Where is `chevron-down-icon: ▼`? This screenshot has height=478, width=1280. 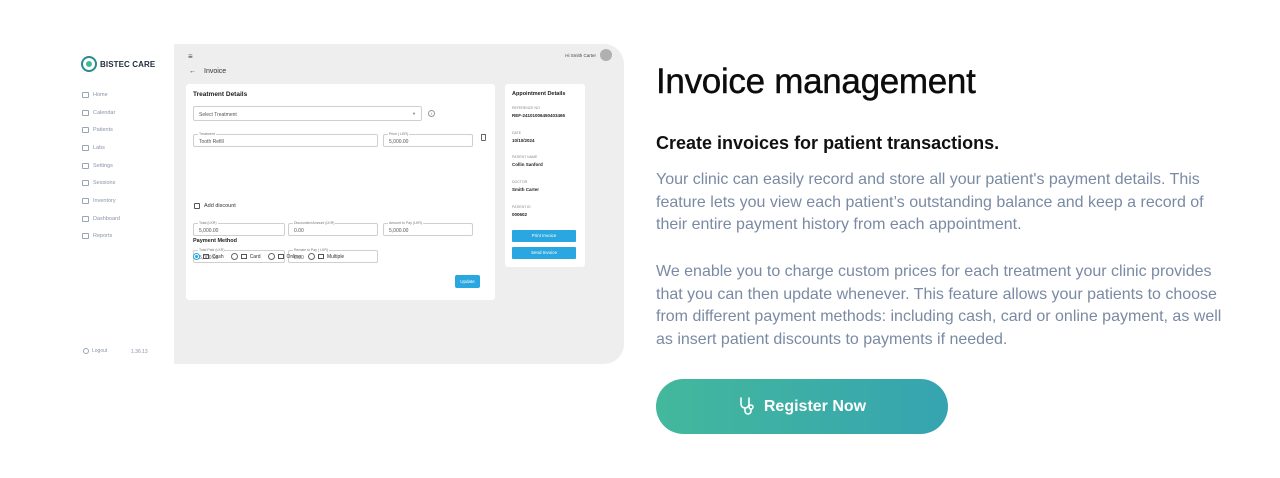 chevron-down-icon: ▼ is located at coordinates (414, 113).